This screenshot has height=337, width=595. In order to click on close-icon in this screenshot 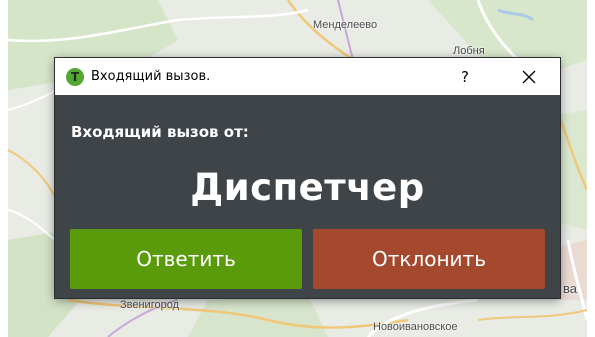, I will do `click(529, 76)`.